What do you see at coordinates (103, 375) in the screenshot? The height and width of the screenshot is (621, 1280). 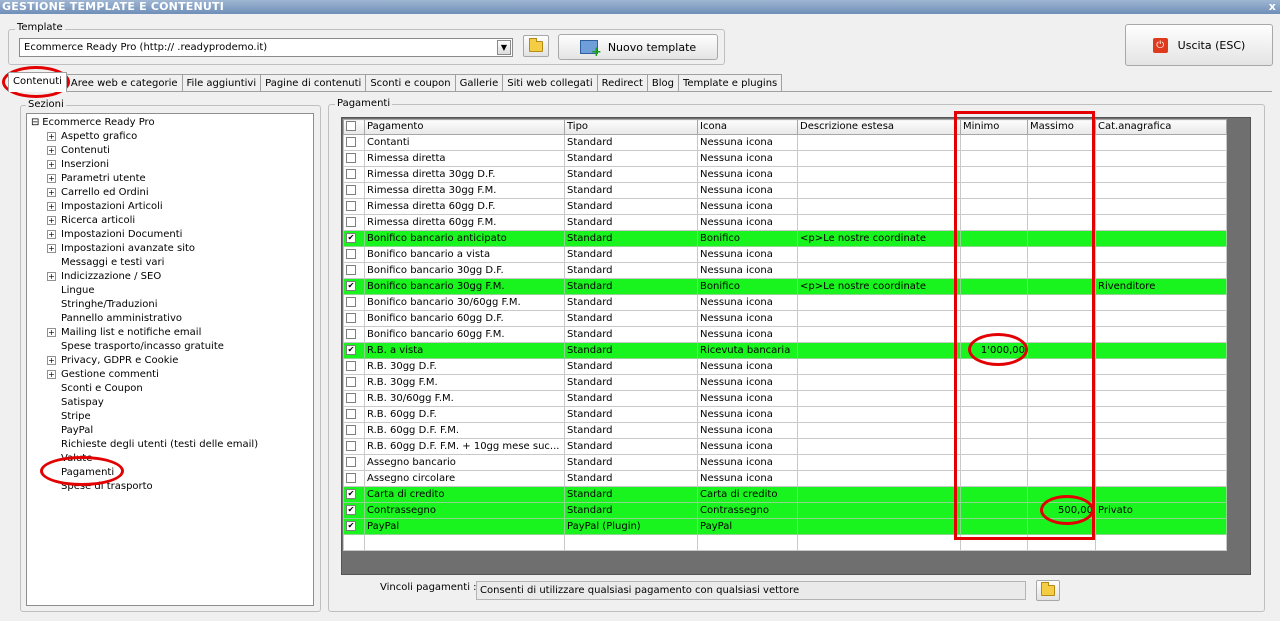 I see `tree-item: + Gestione commenti` at bounding box center [103, 375].